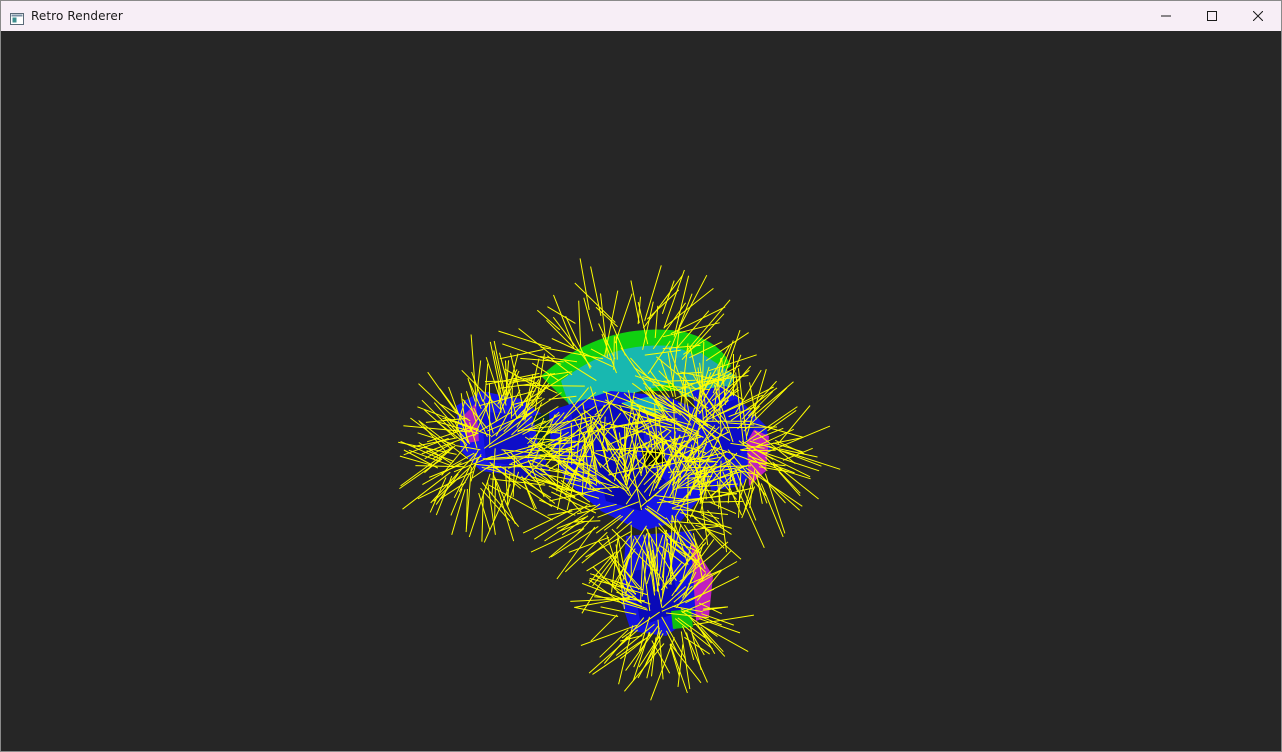  I want to click on window-title: Retro Renderer, so click(77, 16).